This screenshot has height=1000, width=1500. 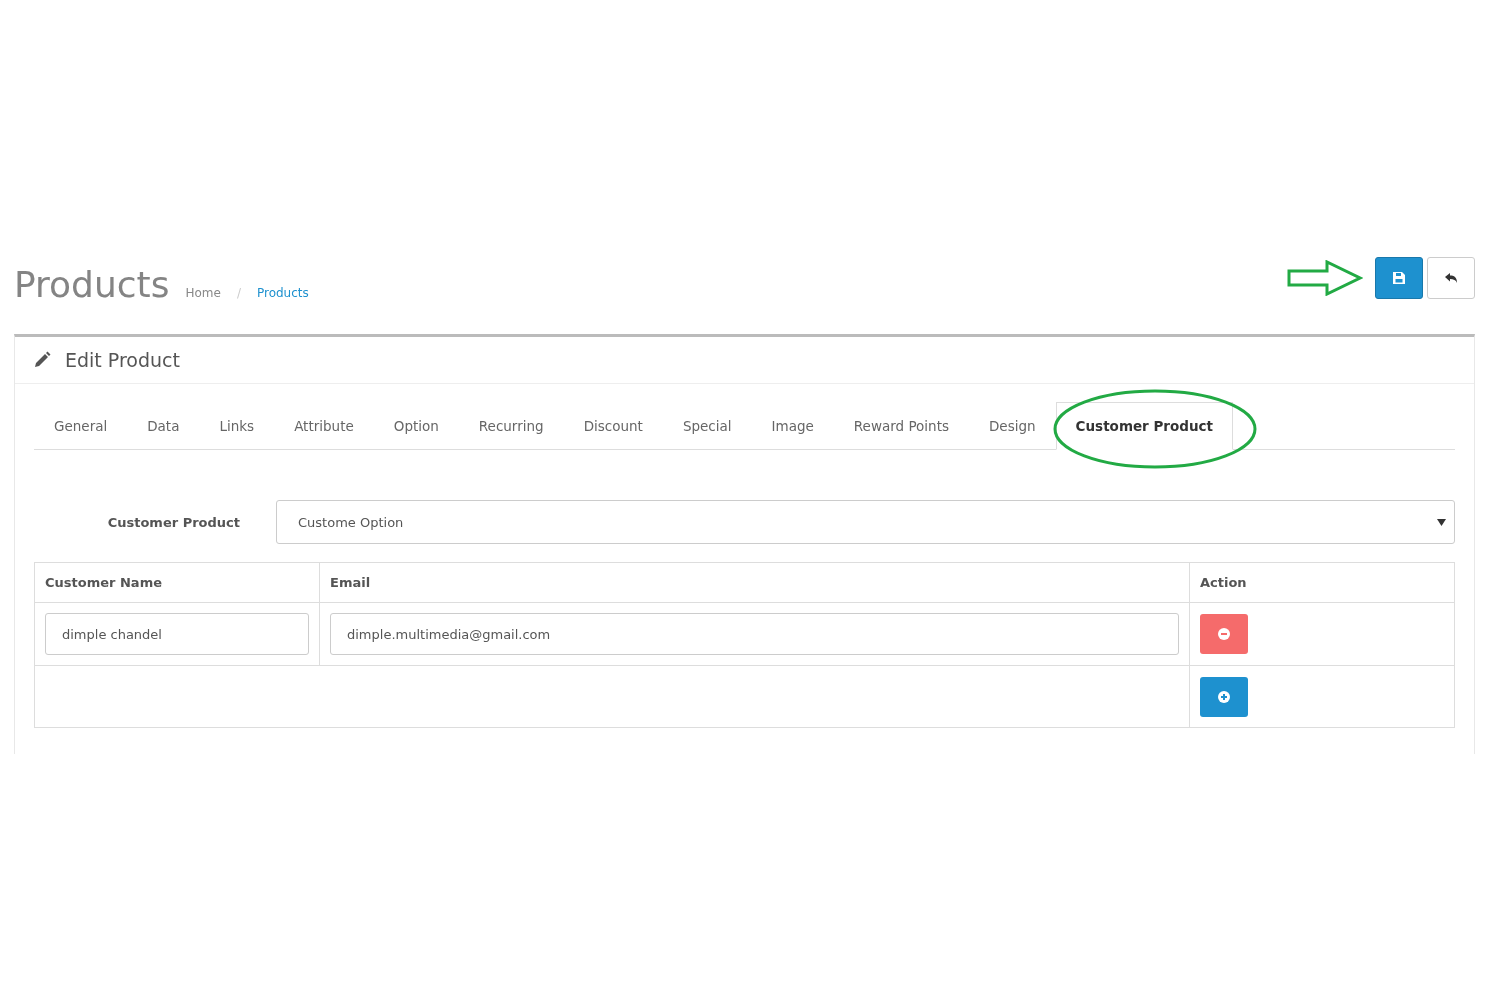 I want to click on breadcrumb-link: Products, so click(x=282, y=293).